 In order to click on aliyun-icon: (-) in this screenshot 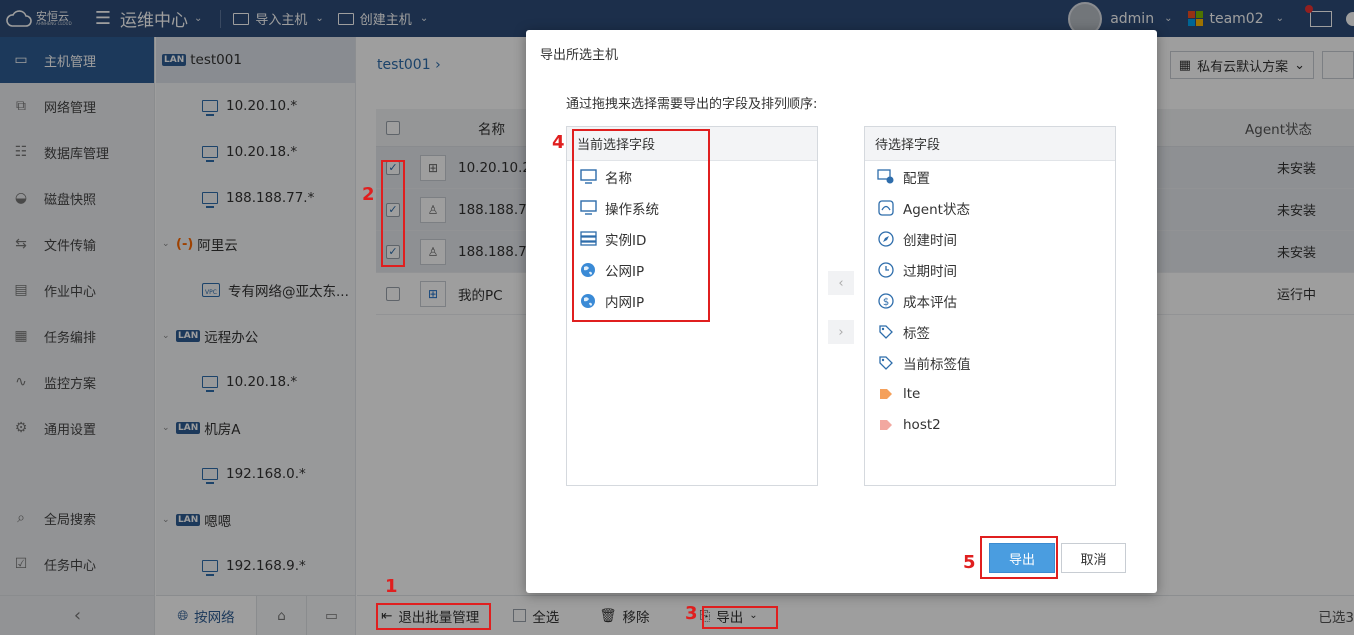, I will do `click(185, 244)`.